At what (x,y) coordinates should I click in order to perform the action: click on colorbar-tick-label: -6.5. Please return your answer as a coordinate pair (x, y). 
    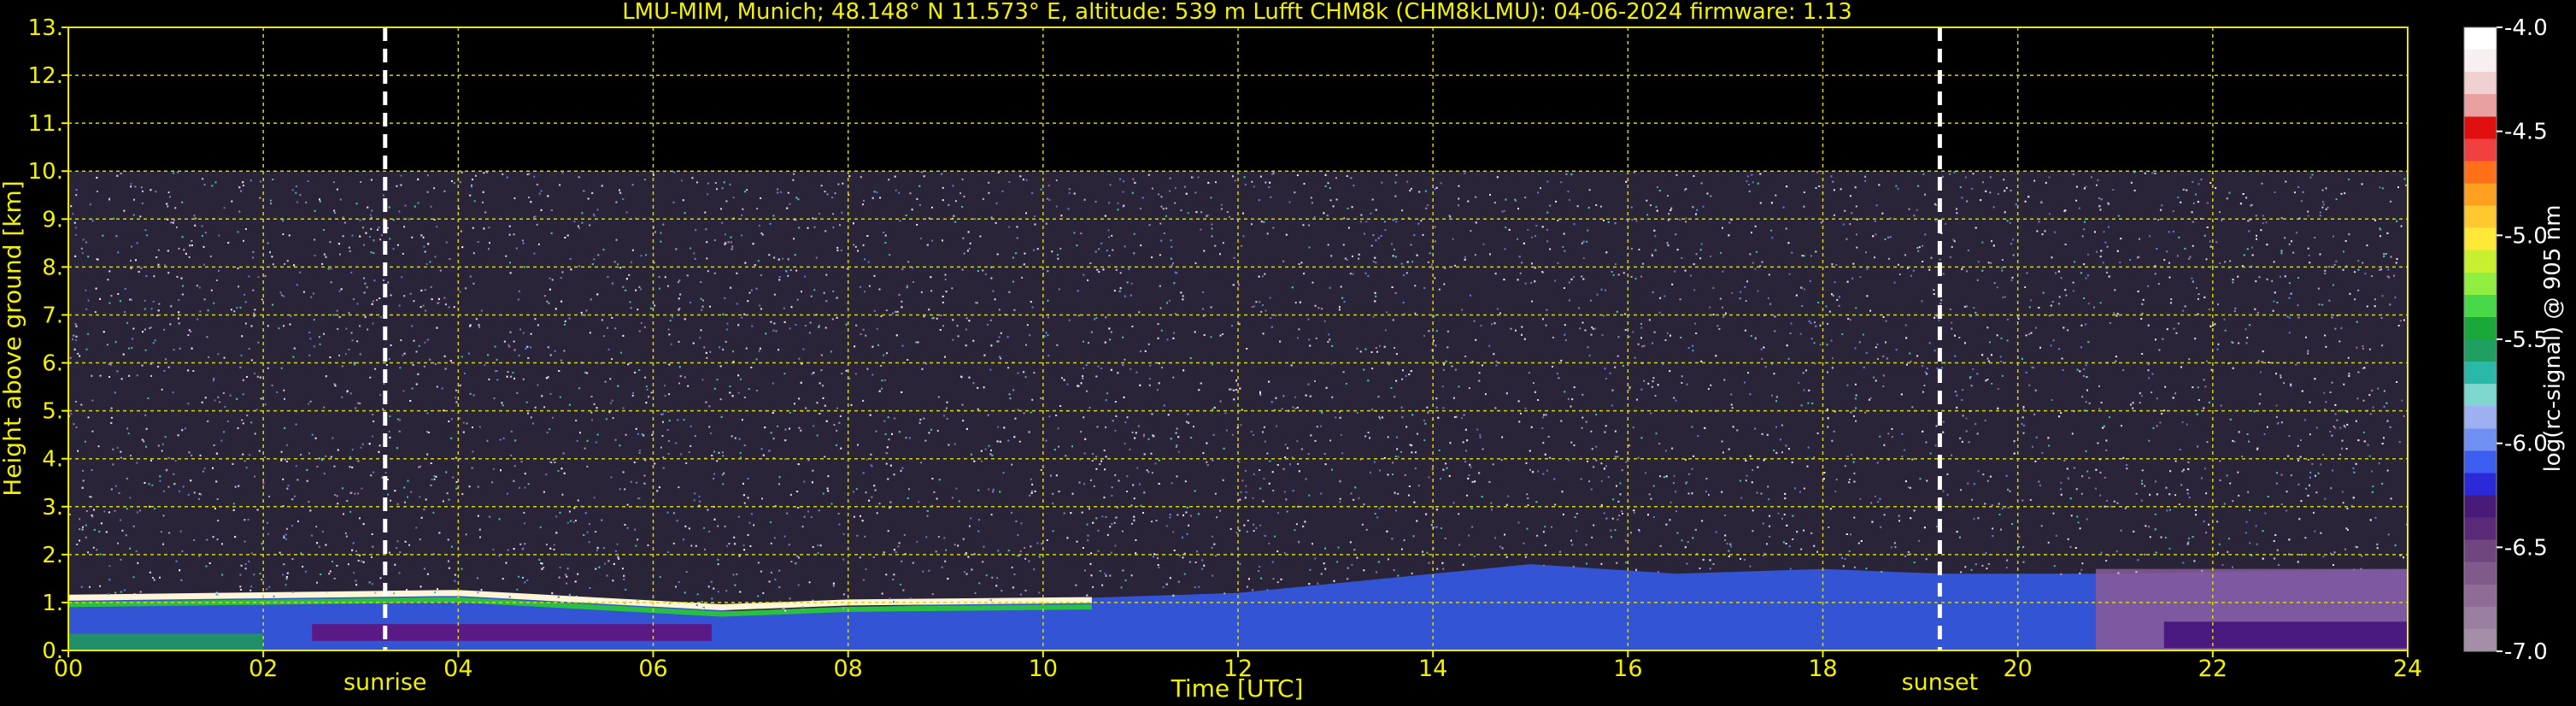
    Looking at the image, I should click on (2526, 548).